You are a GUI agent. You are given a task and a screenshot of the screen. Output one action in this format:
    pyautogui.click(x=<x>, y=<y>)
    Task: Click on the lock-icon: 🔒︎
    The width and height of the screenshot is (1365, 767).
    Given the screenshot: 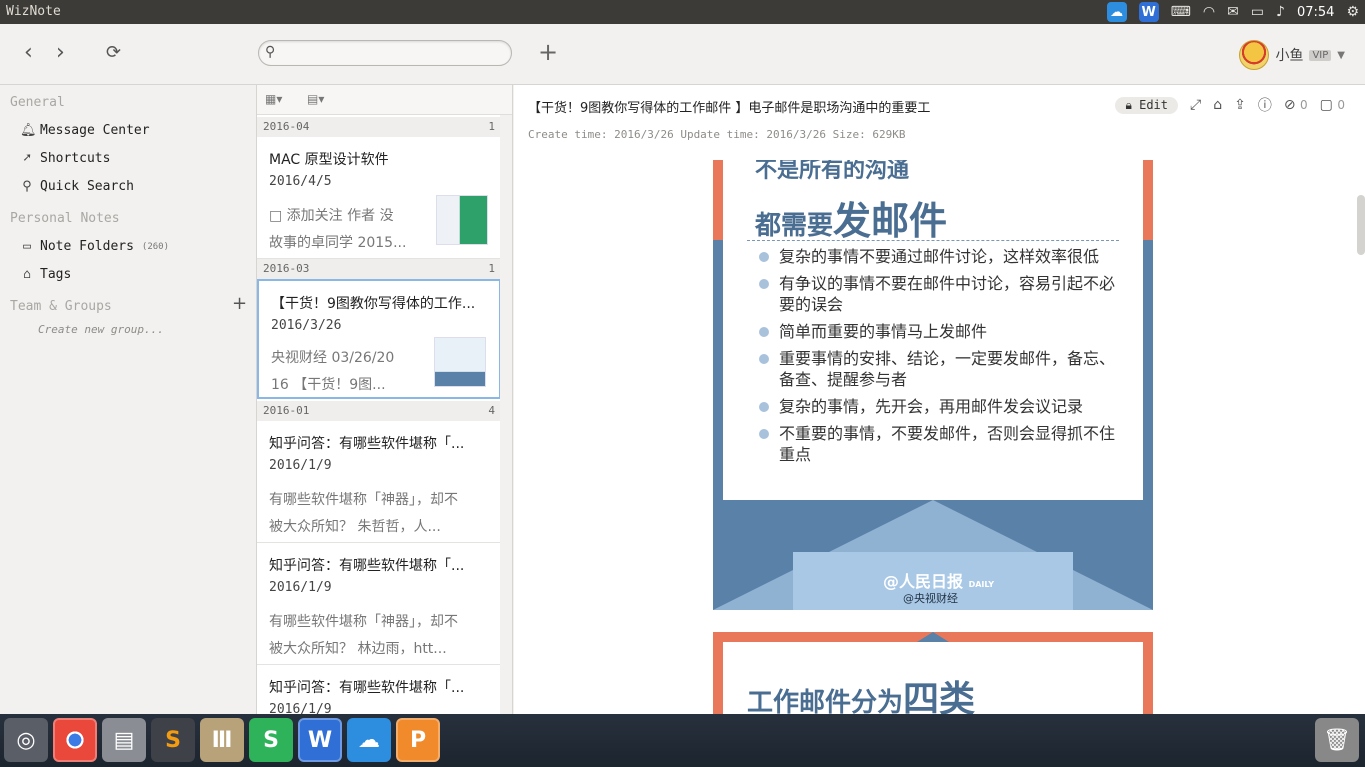 What is the action you would take?
    pyautogui.click(x=1128, y=104)
    